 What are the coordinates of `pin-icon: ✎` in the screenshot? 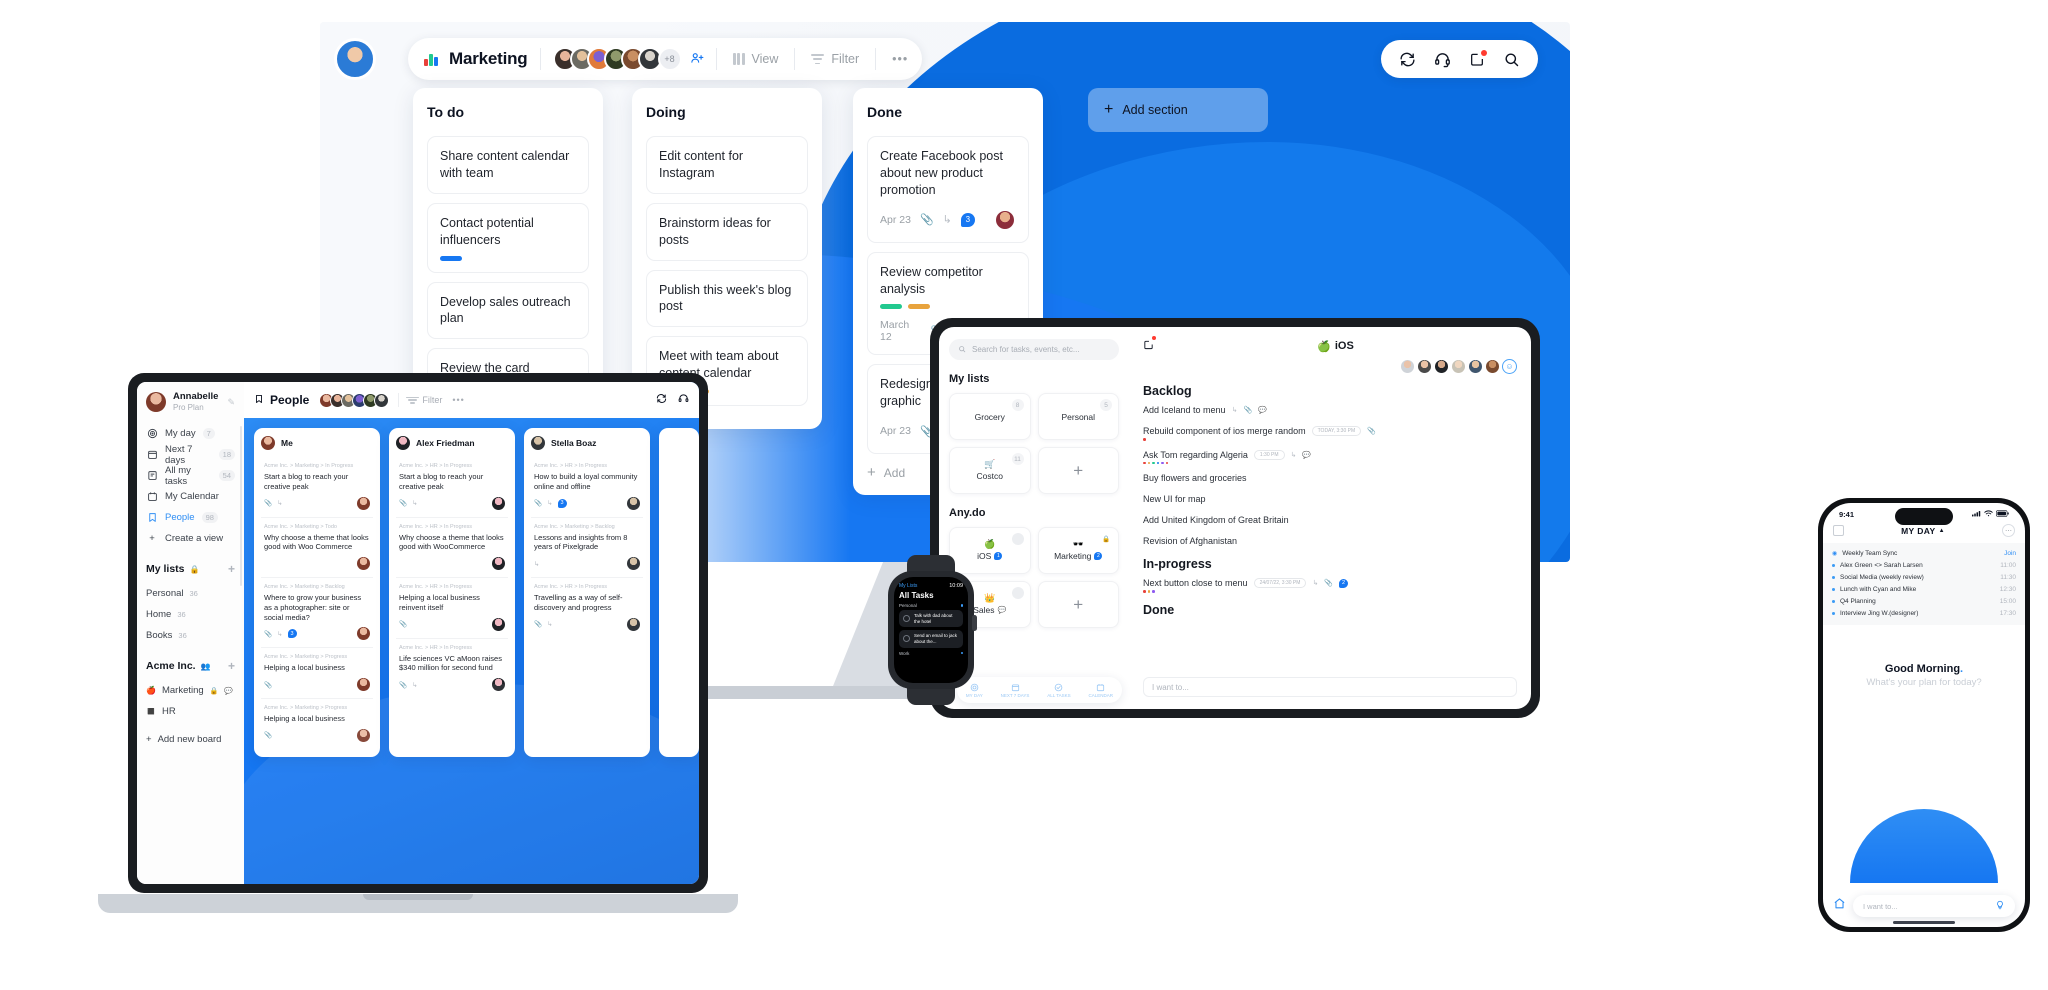 It's located at (231, 402).